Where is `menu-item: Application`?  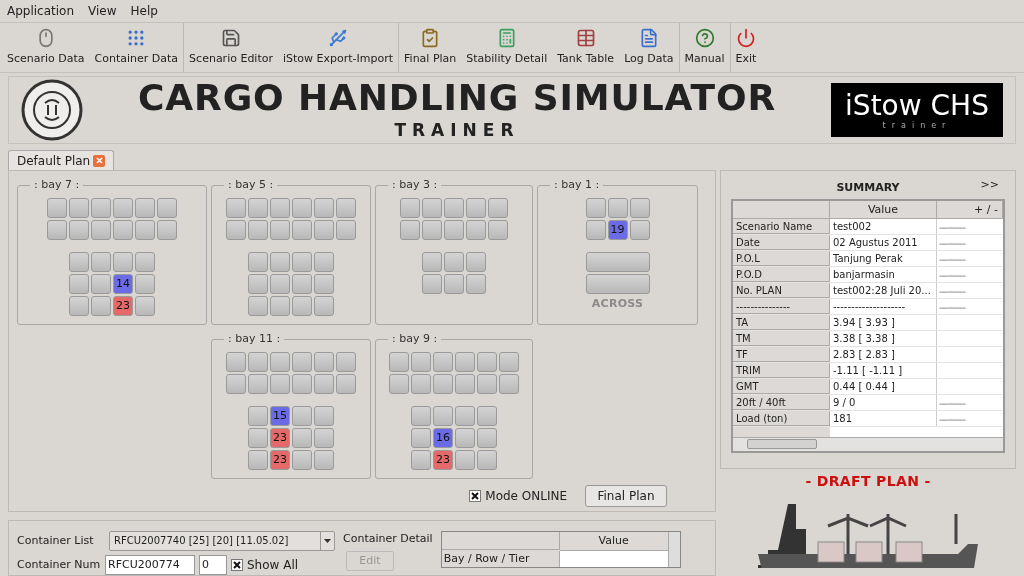
menu-item: Application is located at coordinates (41, 11).